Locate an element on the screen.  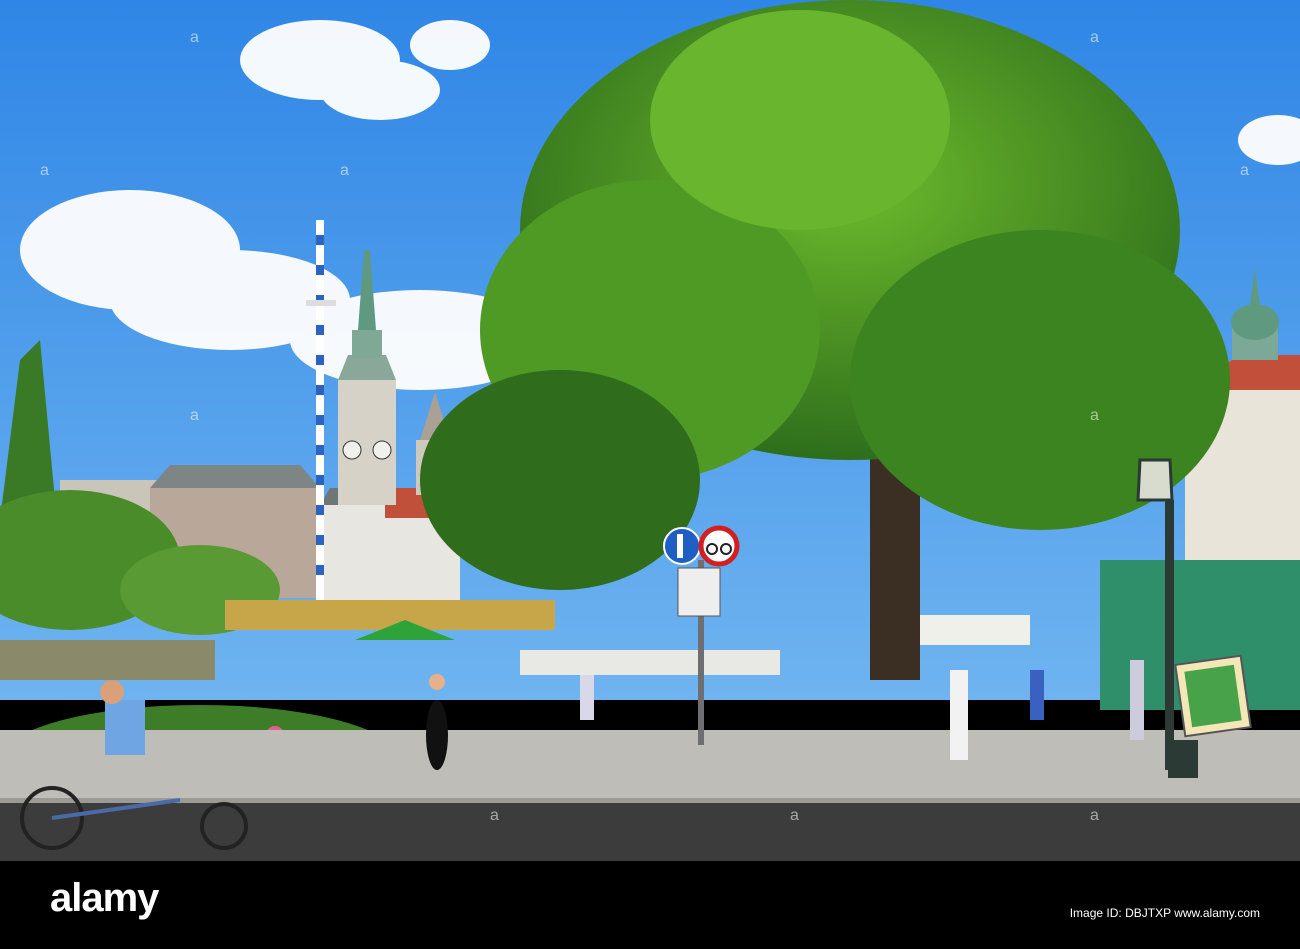
road is located at coordinates (650, 830).